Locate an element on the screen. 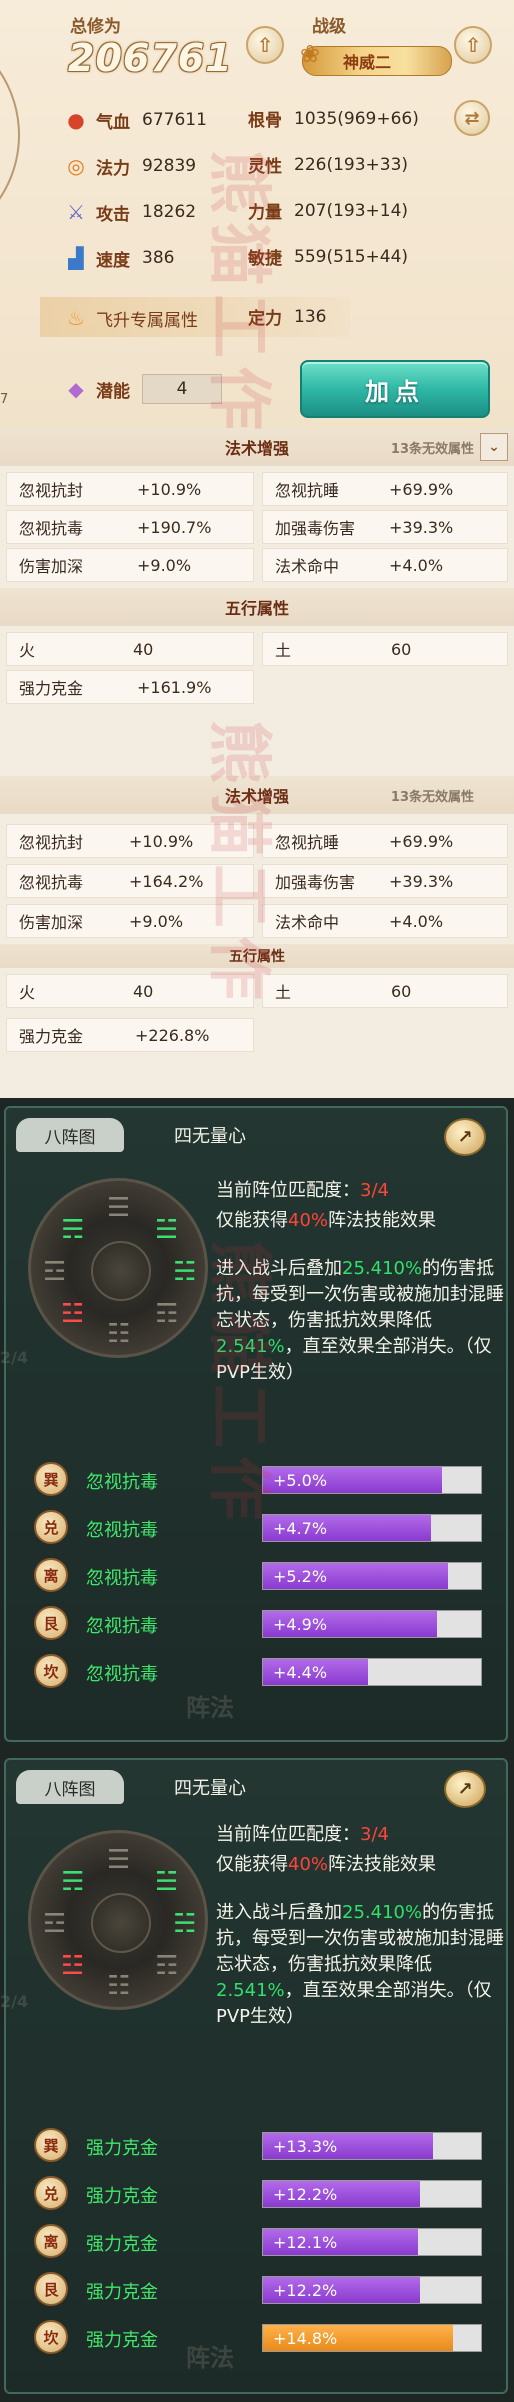 The image size is (514, 2402). match-value: 3/4 is located at coordinates (374, 1190).